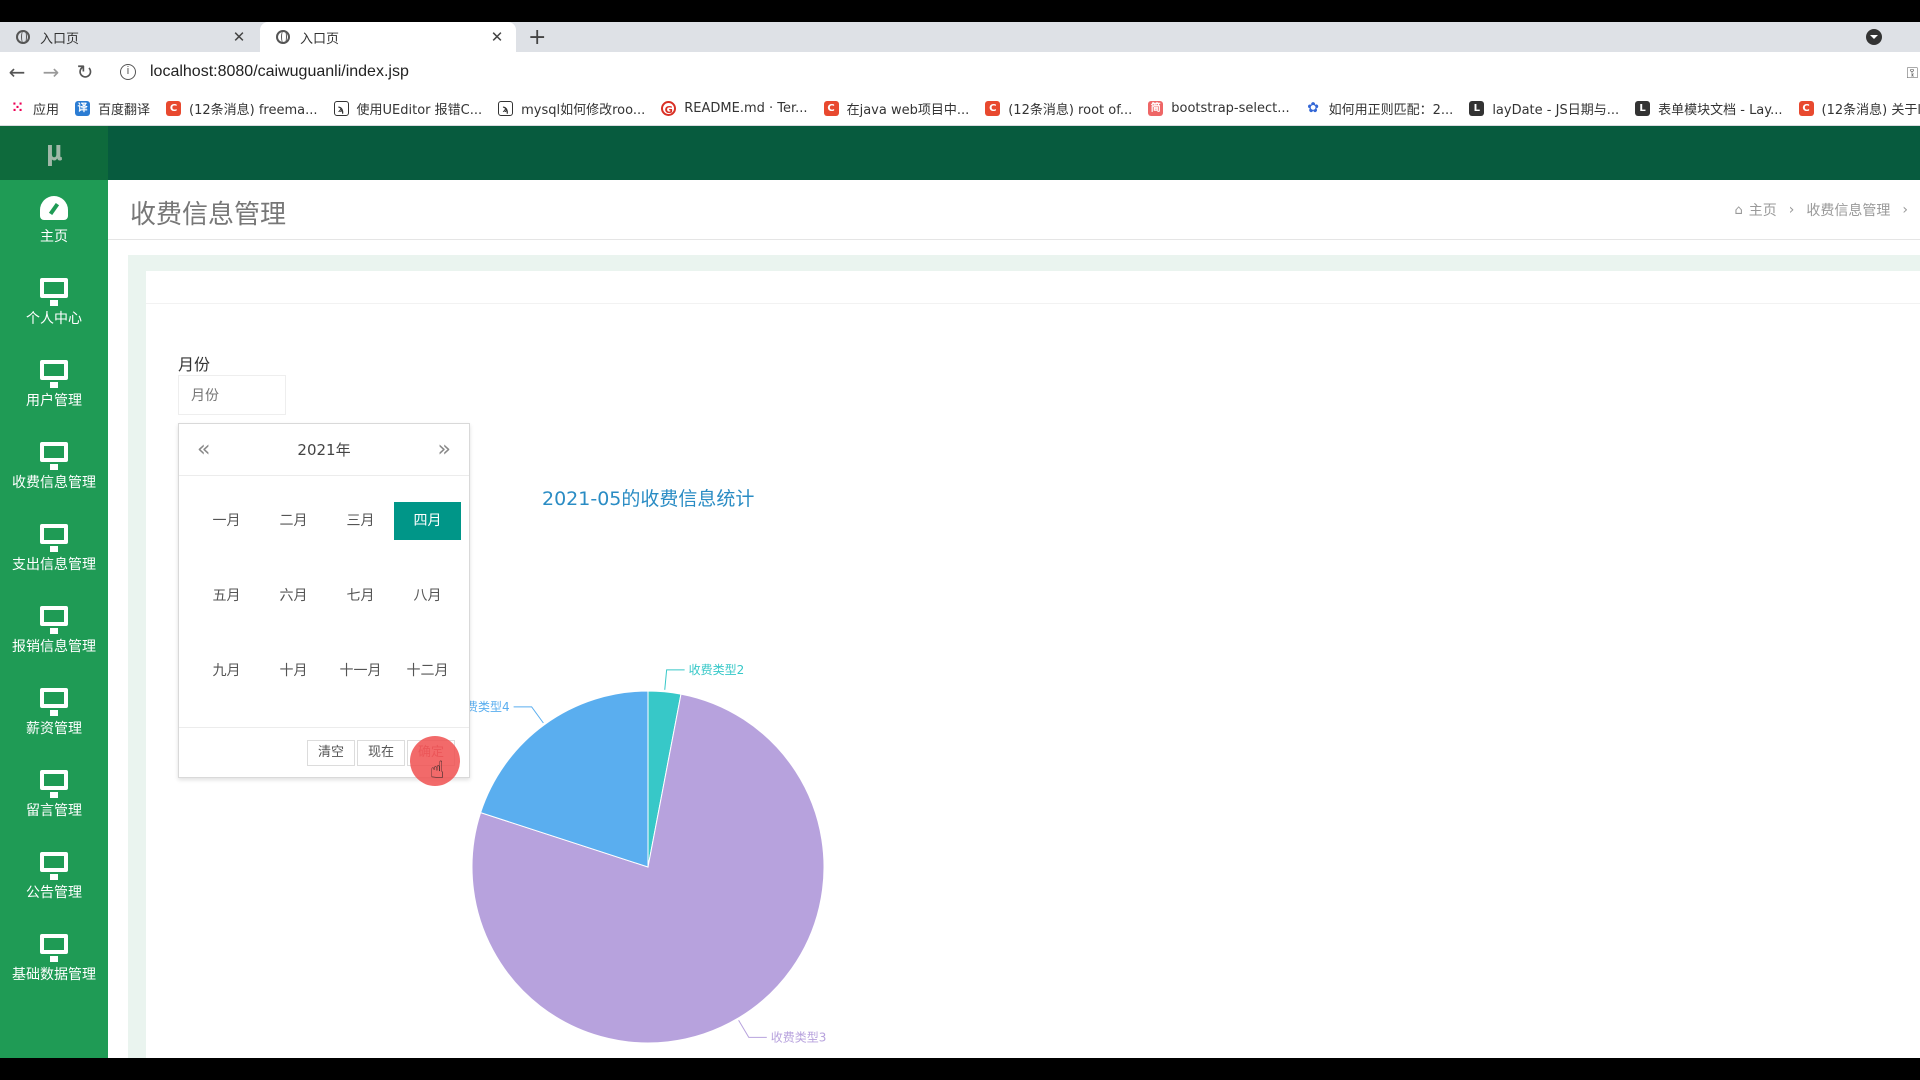 This screenshot has width=1920, height=1080. What do you see at coordinates (960, 37) in the screenshot?
I see `tab-bar: 入口页 ✕ 入口页 ✕ +` at bounding box center [960, 37].